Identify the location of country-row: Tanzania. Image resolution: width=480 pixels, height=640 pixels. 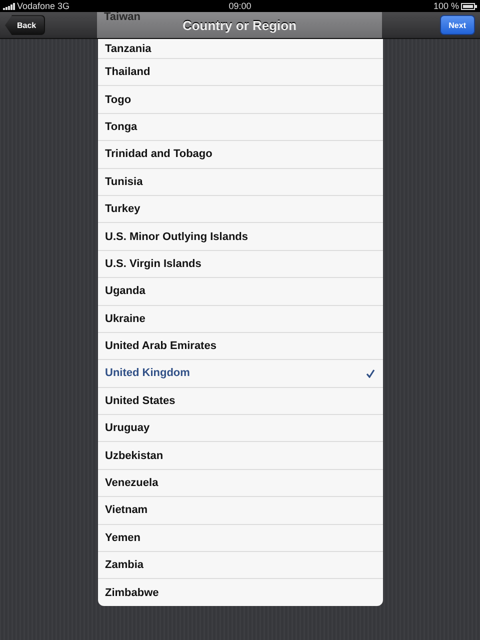
(240, 48).